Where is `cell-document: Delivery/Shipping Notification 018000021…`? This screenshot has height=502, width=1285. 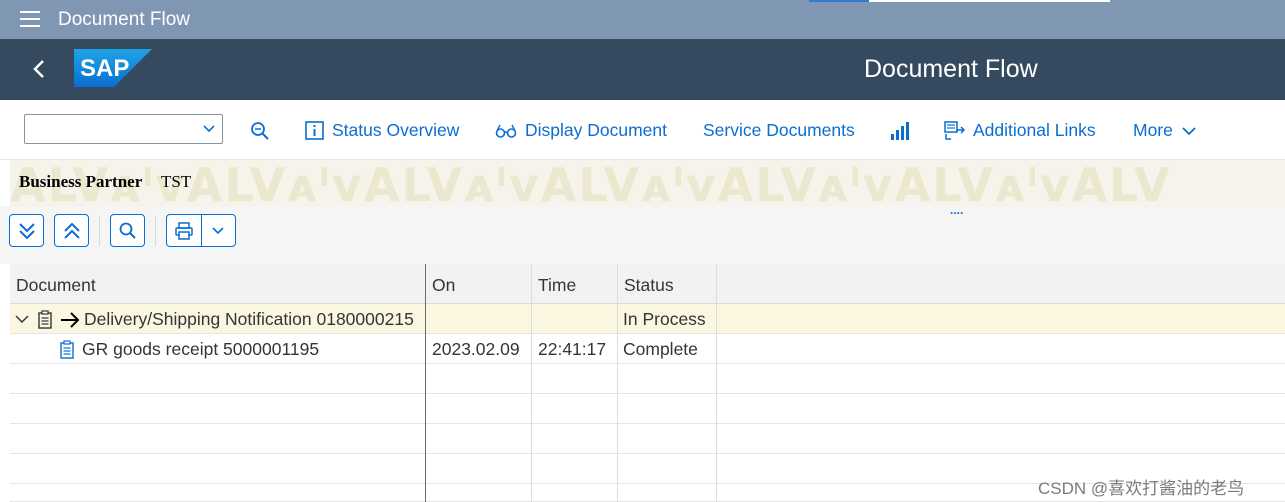
cell-document: Delivery/Shipping Notification 018000021… is located at coordinates (249, 319).